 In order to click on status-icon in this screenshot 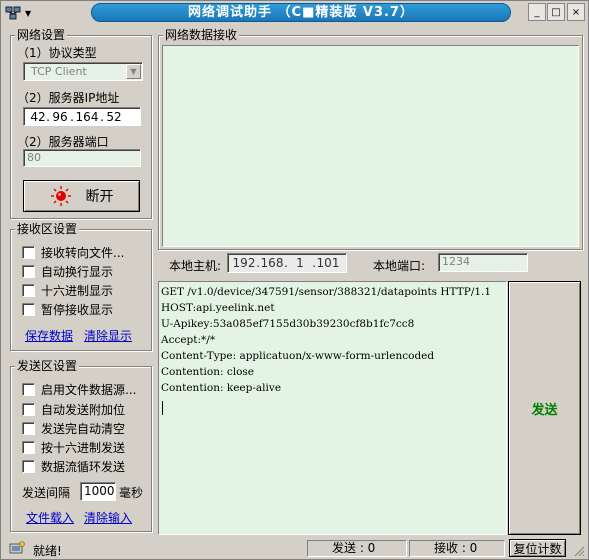, I will do `click(17, 547)`.